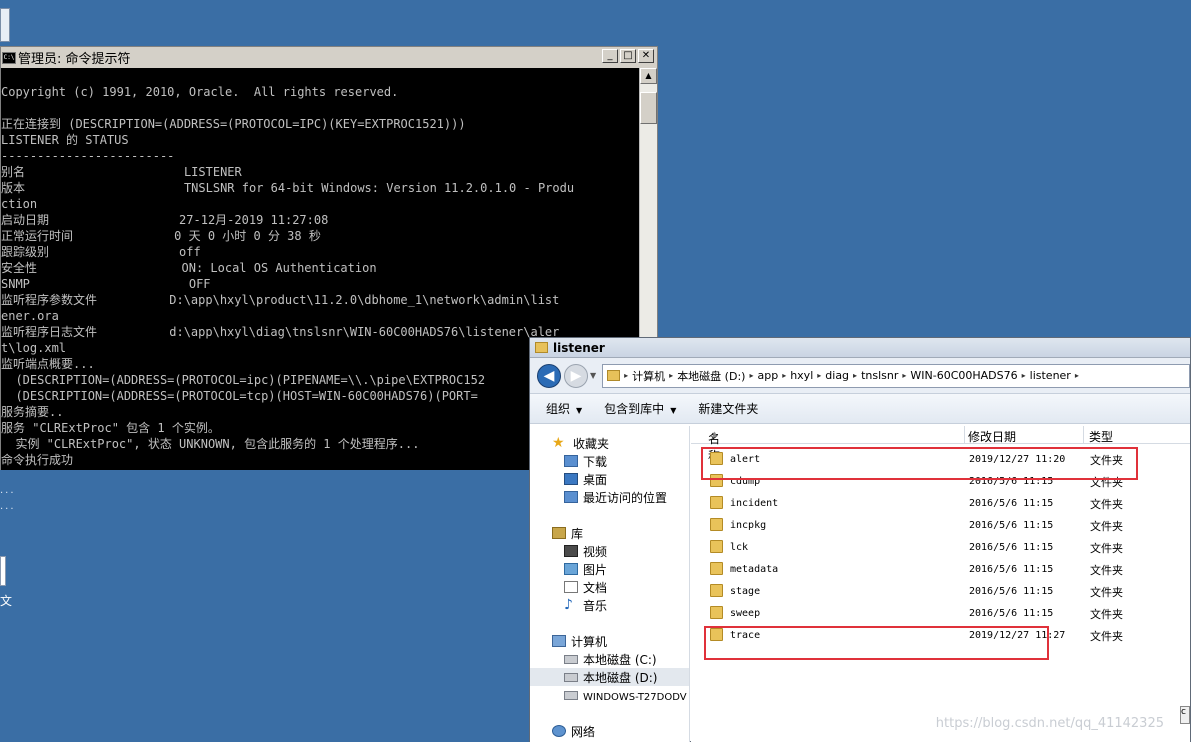 The height and width of the screenshot is (742, 1191). Describe the element at coordinates (1185, 715) in the screenshot. I see `overlay-button: c` at that location.